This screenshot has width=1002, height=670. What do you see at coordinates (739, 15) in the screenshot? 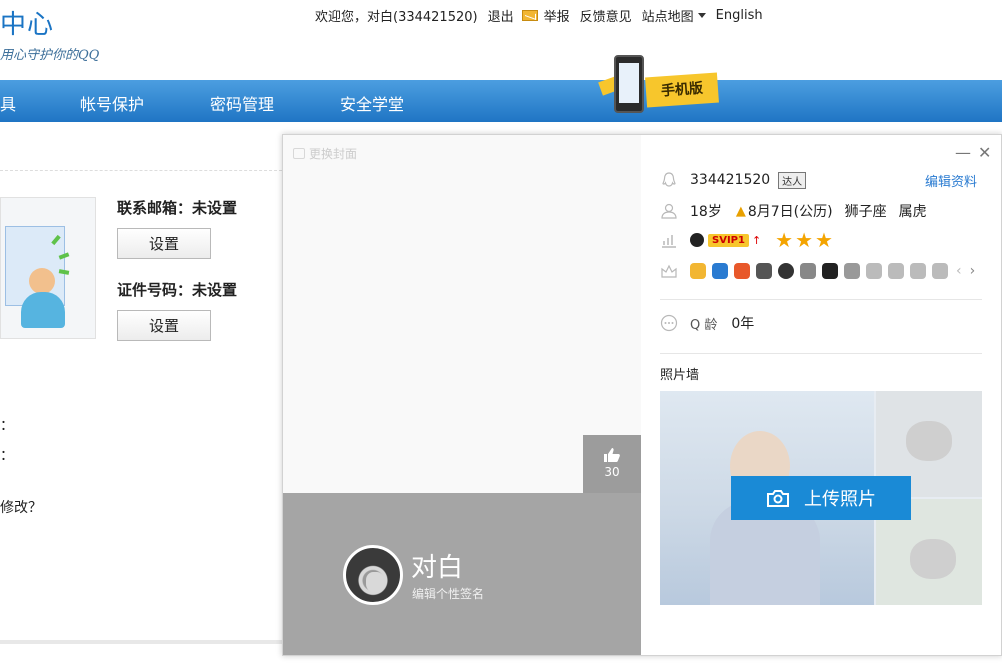
I see `english-link: English` at bounding box center [739, 15].